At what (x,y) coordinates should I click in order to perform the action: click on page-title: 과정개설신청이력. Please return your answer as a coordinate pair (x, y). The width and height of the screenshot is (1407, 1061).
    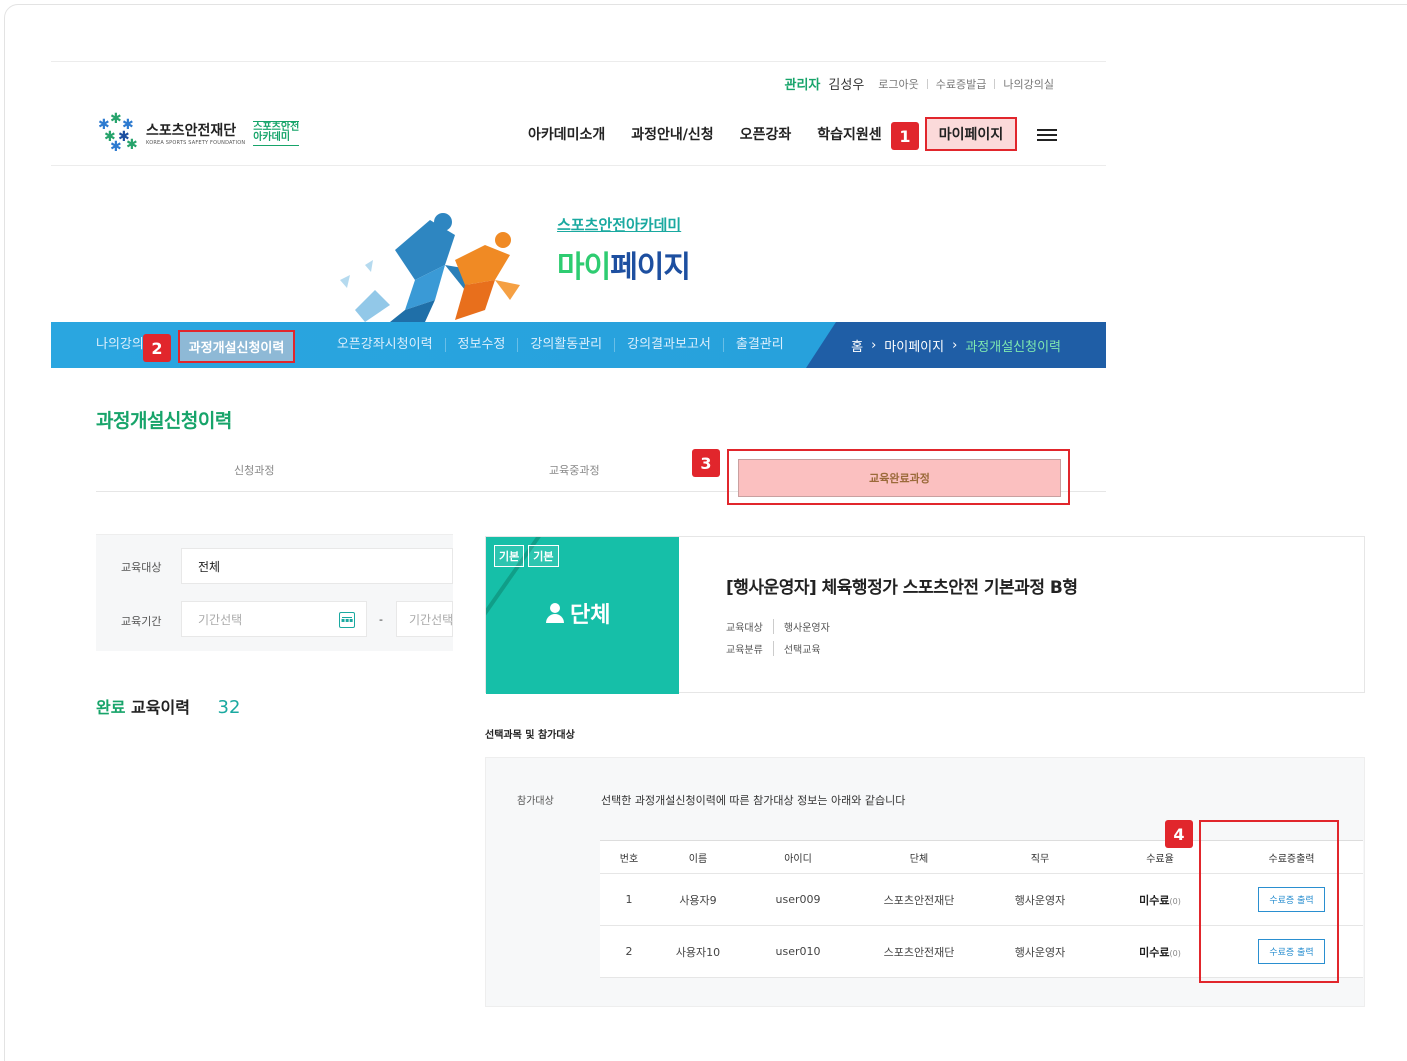
    Looking at the image, I should click on (164, 421).